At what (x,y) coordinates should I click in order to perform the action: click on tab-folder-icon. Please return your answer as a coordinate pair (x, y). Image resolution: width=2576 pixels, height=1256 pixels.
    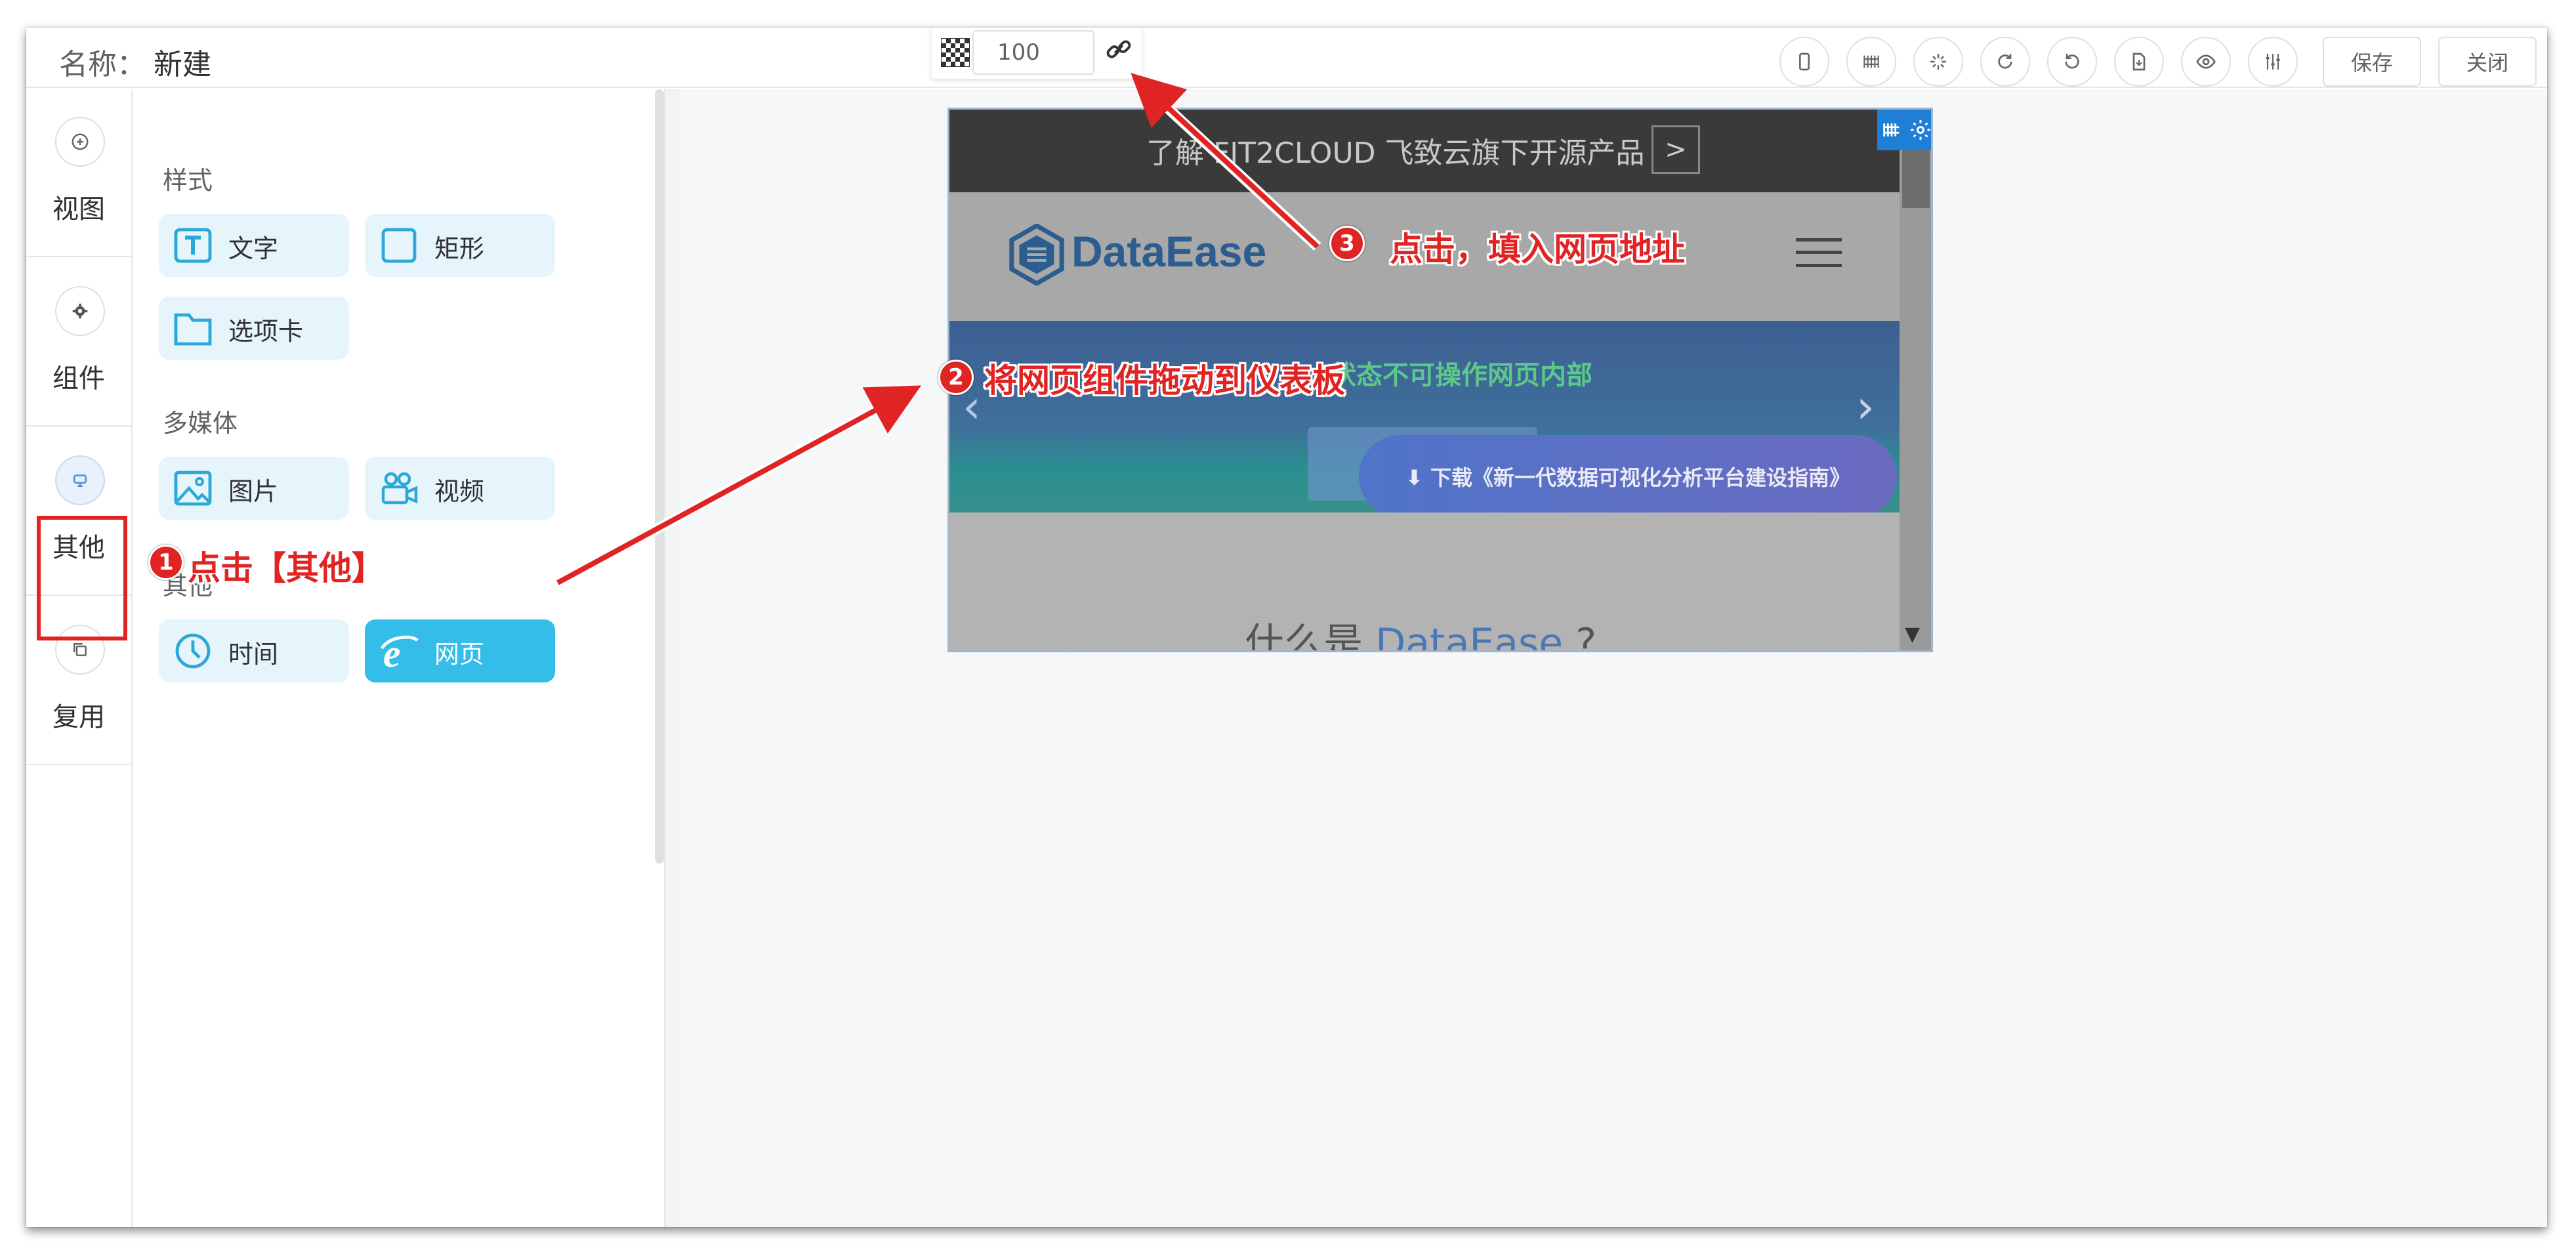
    Looking at the image, I should click on (193, 329).